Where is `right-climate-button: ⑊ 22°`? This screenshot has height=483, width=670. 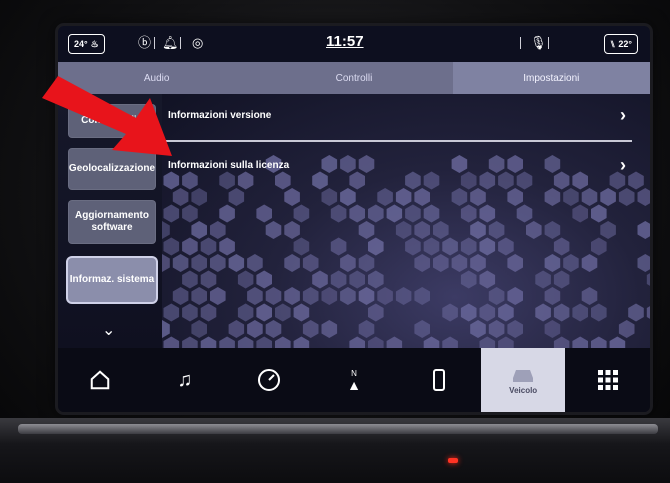
right-climate-button: ⑊ 22° is located at coordinates (620, 44).